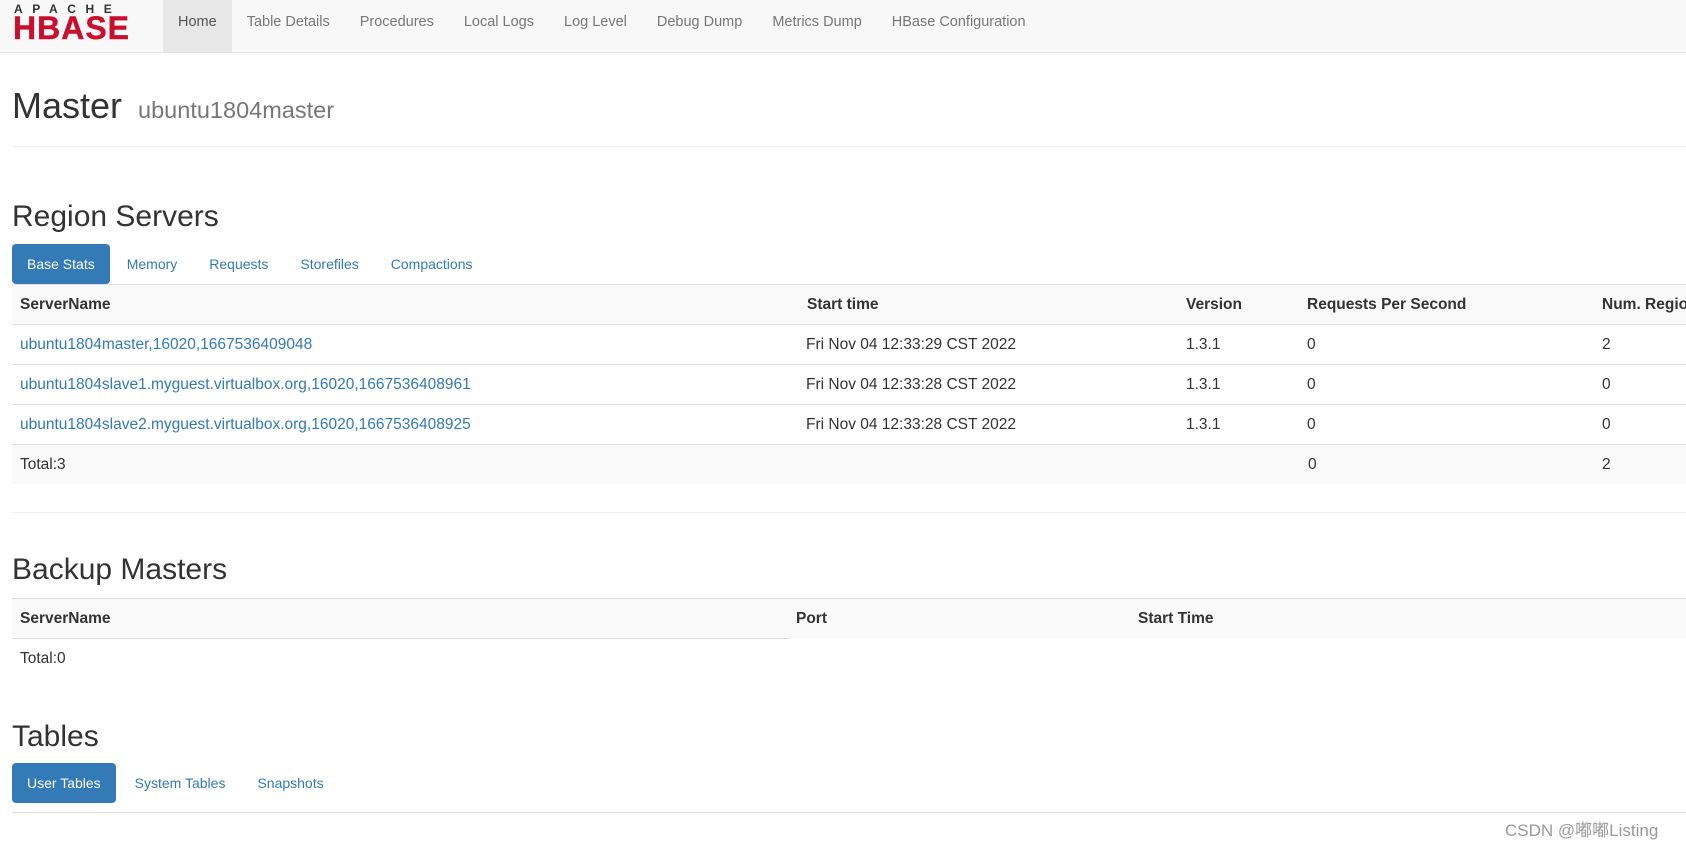 This screenshot has width=1686, height=847. Describe the element at coordinates (43, 464) in the screenshot. I see `total-label: Total:3` at that location.